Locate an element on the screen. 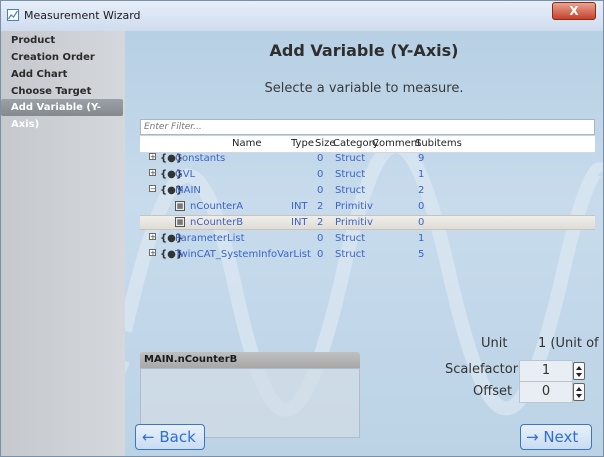 This screenshot has width=604, height=457. collapse-icon: − is located at coordinates (152, 189).